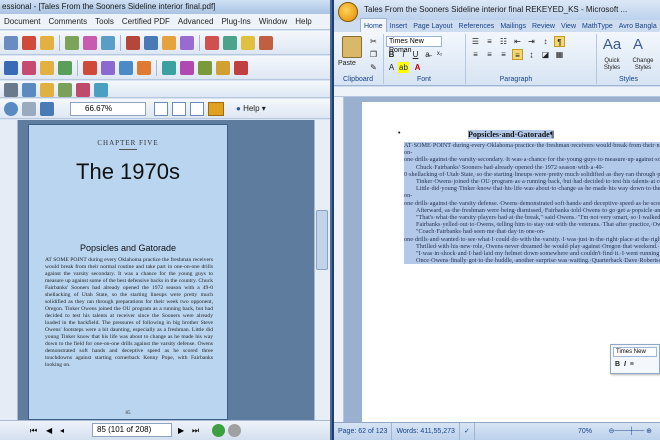 This screenshot has height=440, width=660. I want to click on tab-mailings: Mailings, so click(513, 25).